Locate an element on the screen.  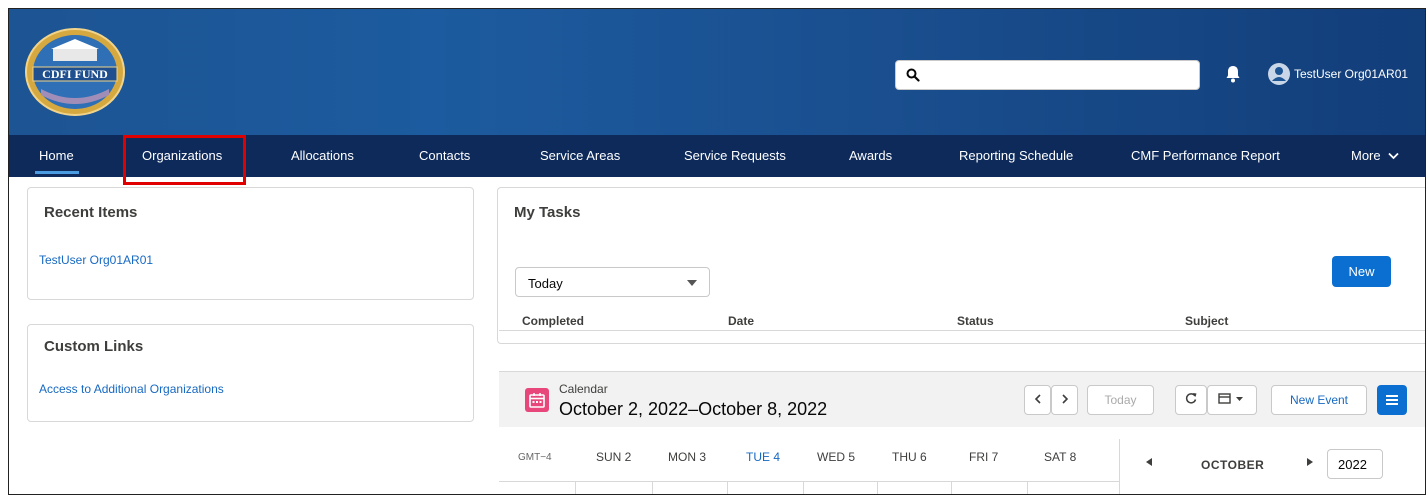
recent-items-title: Recent Items is located at coordinates (91, 212).